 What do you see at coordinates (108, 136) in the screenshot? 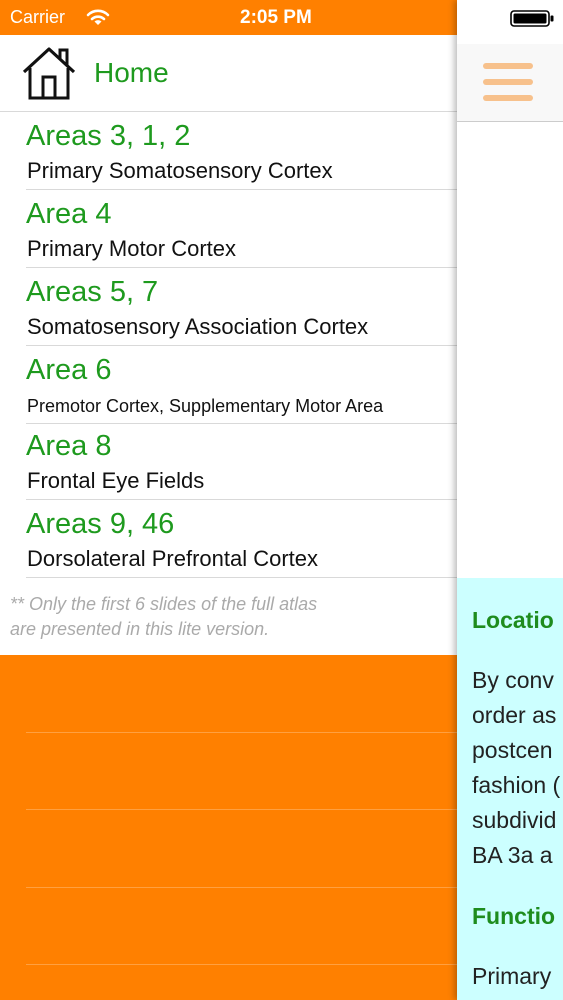
I see `area-title: Areas 3, 1, 2` at bounding box center [108, 136].